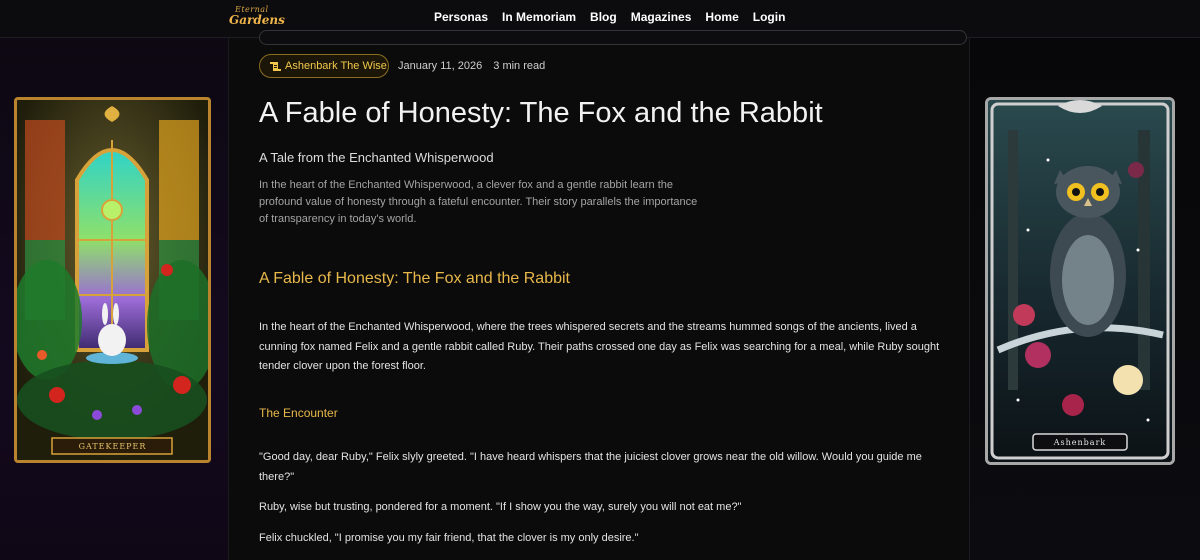 The width and height of the screenshot is (1200, 560). I want to click on subheading-encounter: The Encounter, so click(298, 413).